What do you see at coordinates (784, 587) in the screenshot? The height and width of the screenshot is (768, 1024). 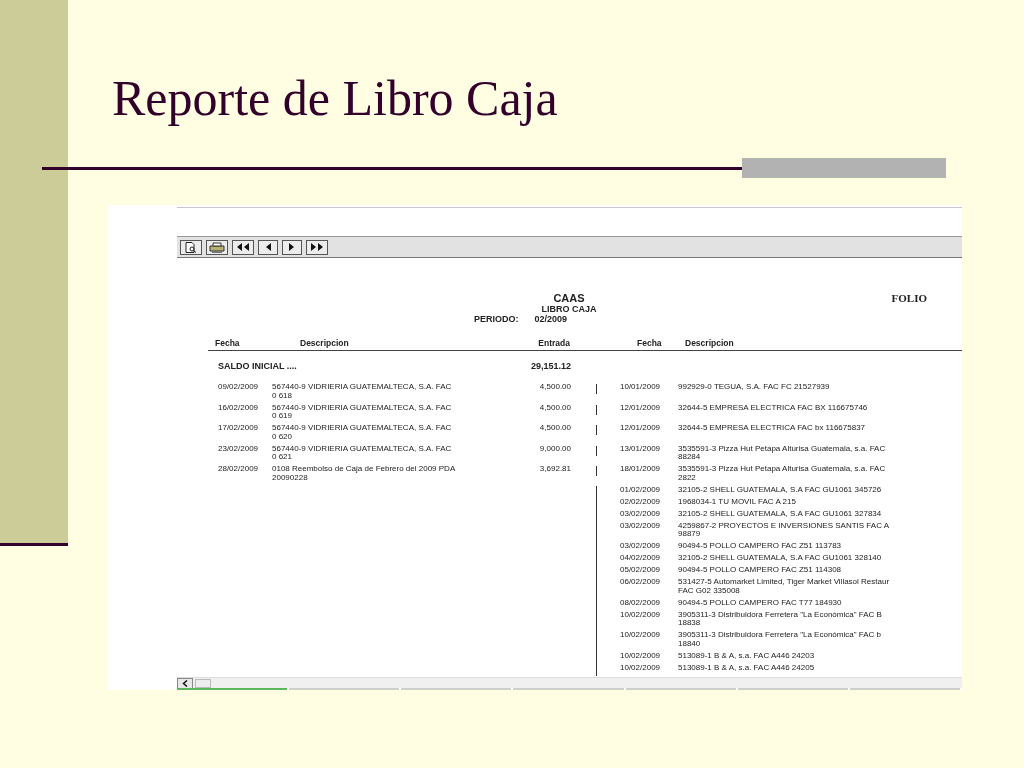 I see `description-cell-text: 531427-5 Automarket Limited, Tiger Market Villasol Restaur FAC G02 335008` at bounding box center [784, 587].